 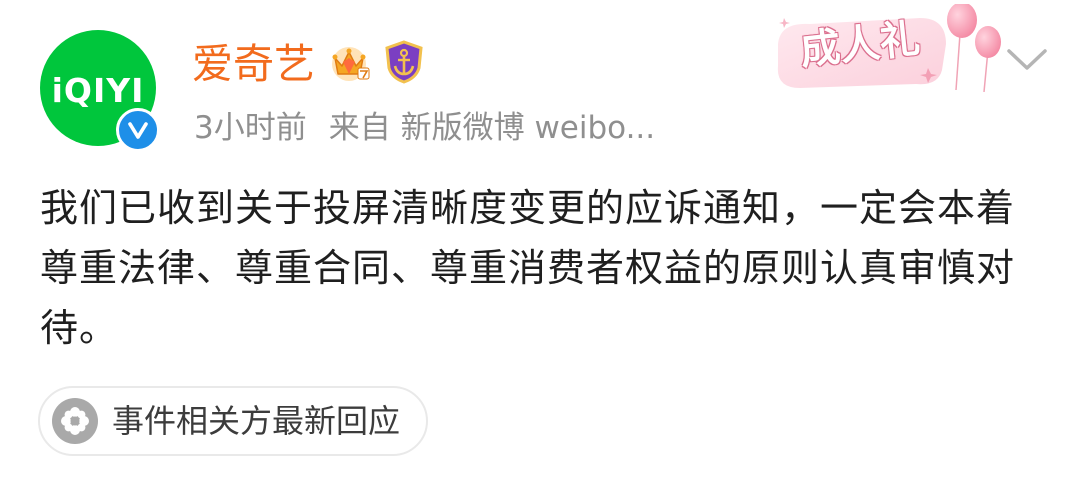 I want to click on crown-member-icon, so click(x=349, y=64).